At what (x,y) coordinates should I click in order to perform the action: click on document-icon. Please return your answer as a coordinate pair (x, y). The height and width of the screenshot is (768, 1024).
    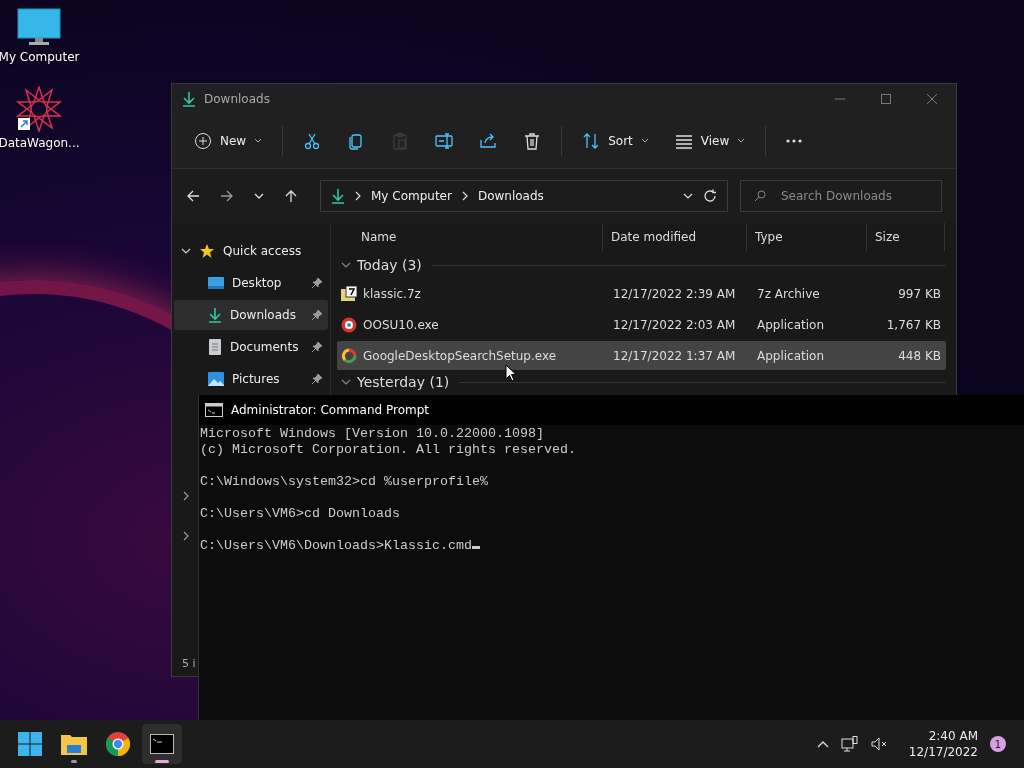
    Looking at the image, I should click on (215, 347).